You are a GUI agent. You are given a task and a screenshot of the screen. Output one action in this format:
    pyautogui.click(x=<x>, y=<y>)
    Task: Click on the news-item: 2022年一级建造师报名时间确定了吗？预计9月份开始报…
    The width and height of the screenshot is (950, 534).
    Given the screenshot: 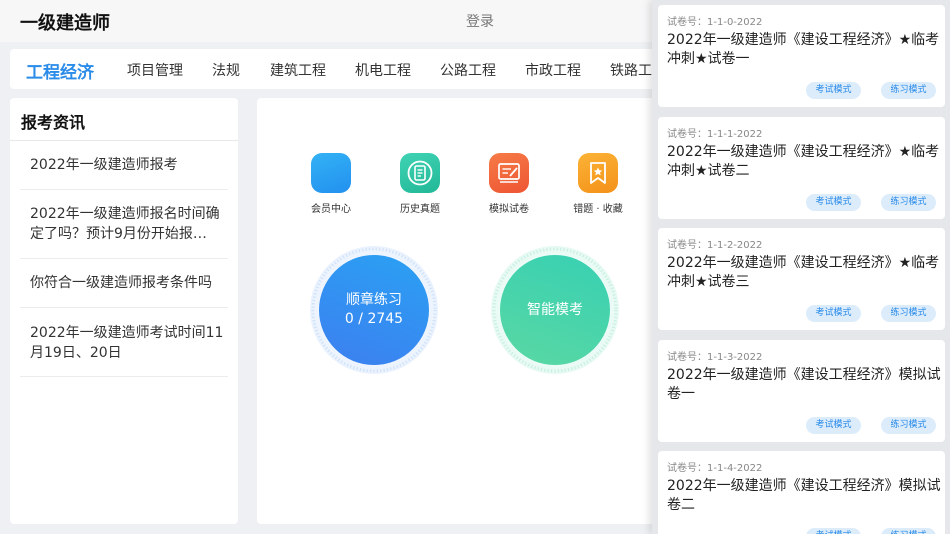 What is the action you would take?
    pyautogui.click(x=129, y=224)
    